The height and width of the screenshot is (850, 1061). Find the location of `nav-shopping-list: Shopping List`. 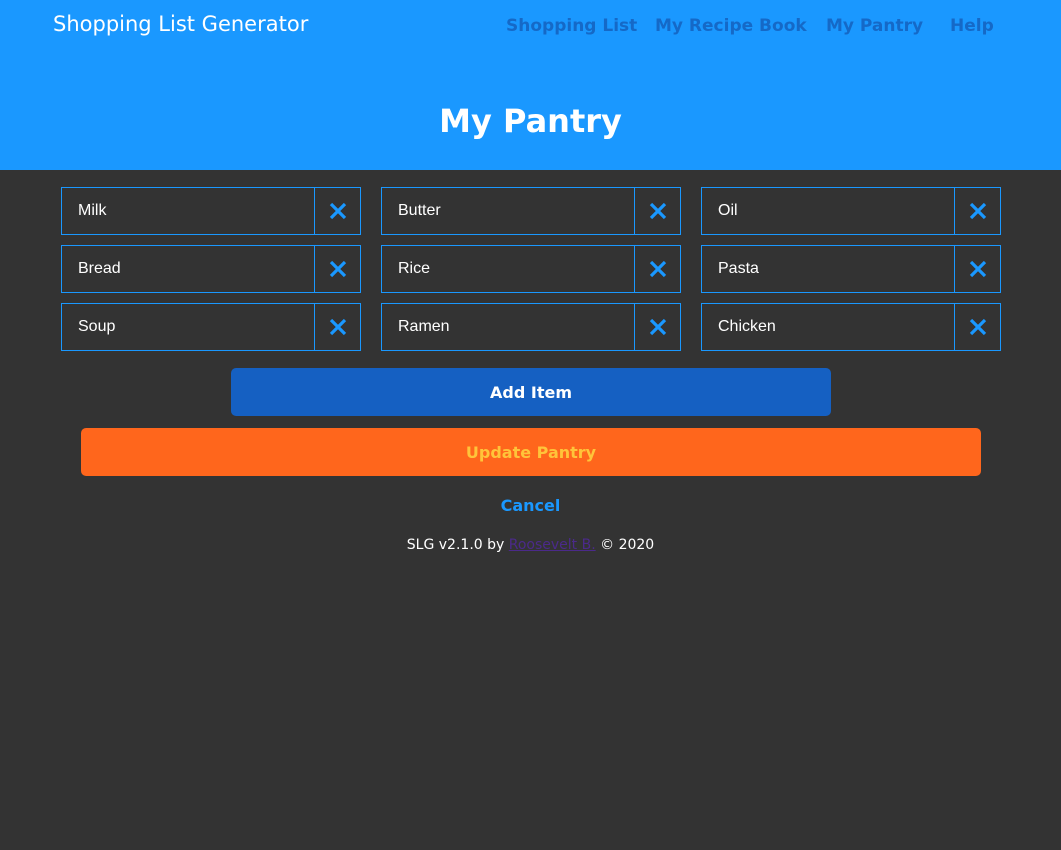

nav-shopping-list: Shopping List is located at coordinates (571, 26).